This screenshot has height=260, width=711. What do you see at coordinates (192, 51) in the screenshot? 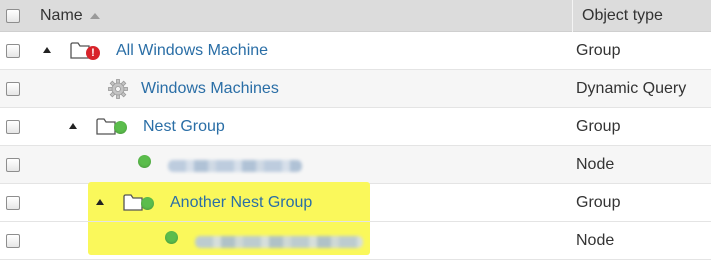
I see `group-name-link: All Windows Machine` at bounding box center [192, 51].